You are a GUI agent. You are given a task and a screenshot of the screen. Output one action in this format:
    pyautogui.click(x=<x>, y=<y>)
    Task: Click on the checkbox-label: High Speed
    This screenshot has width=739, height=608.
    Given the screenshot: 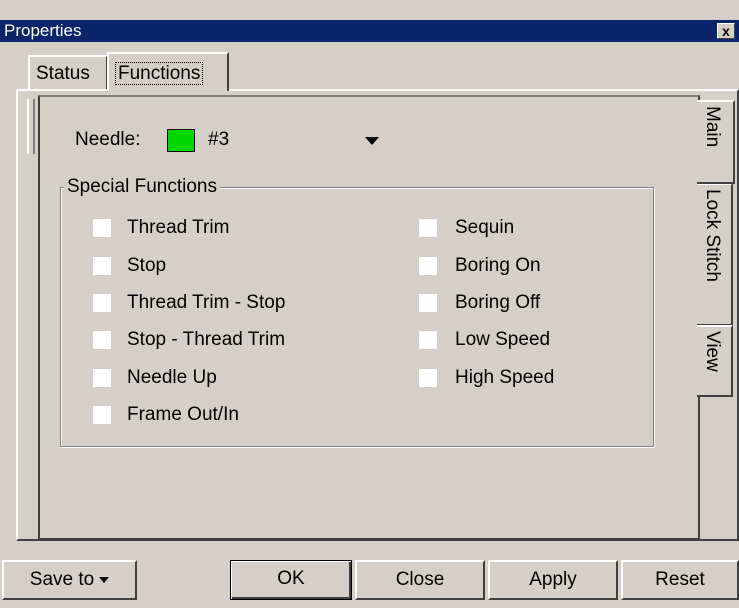 What is the action you would take?
    pyautogui.click(x=505, y=377)
    